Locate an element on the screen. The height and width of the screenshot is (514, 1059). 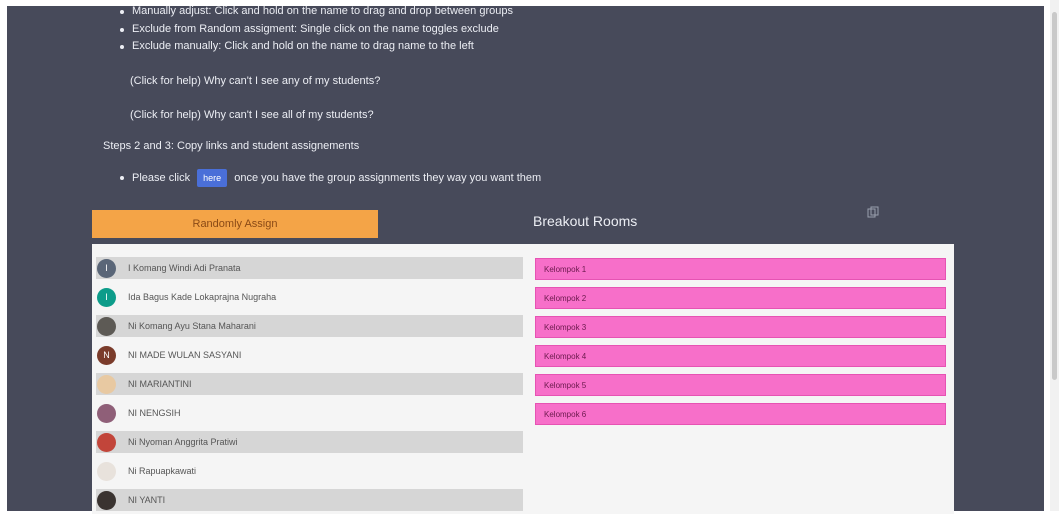
student-name: NI YANTI is located at coordinates (147, 500).